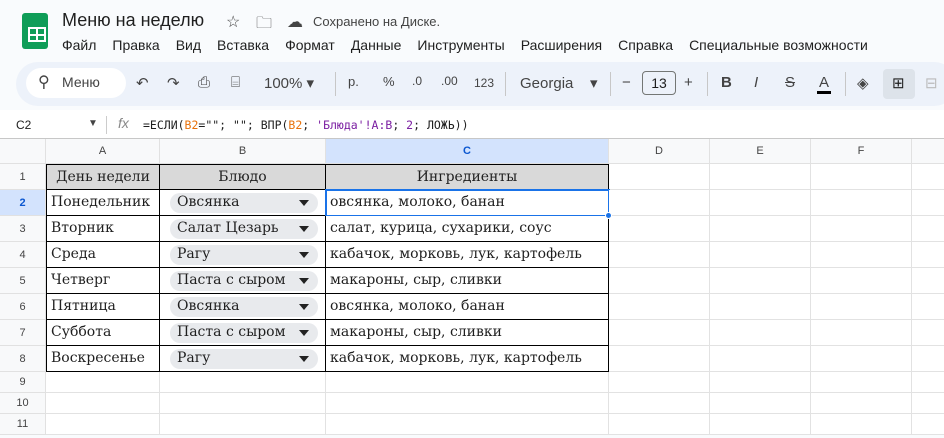 This screenshot has width=944, height=438. I want to click on paint-format-icon: ⌸, so click(235, 82).